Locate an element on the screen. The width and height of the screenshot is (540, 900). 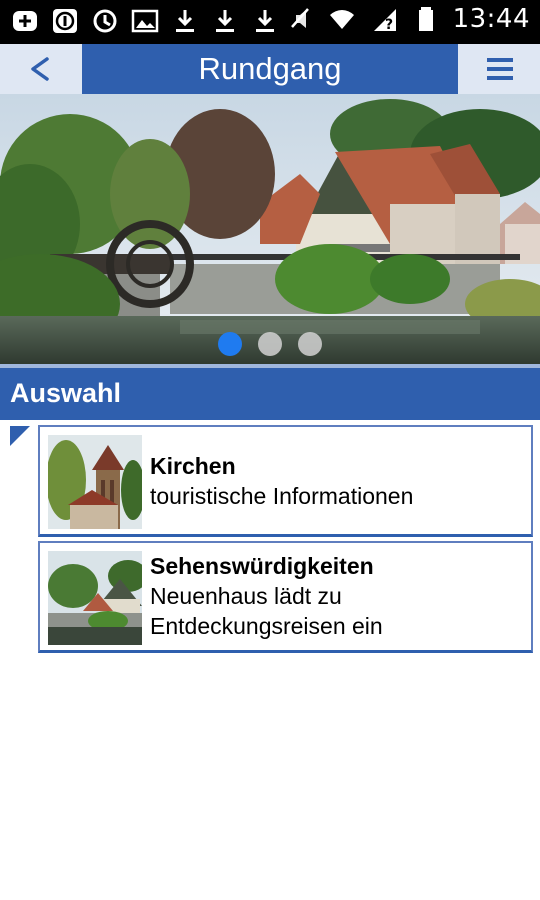
item-title: Kirchen is located at coordinates (193, 466).